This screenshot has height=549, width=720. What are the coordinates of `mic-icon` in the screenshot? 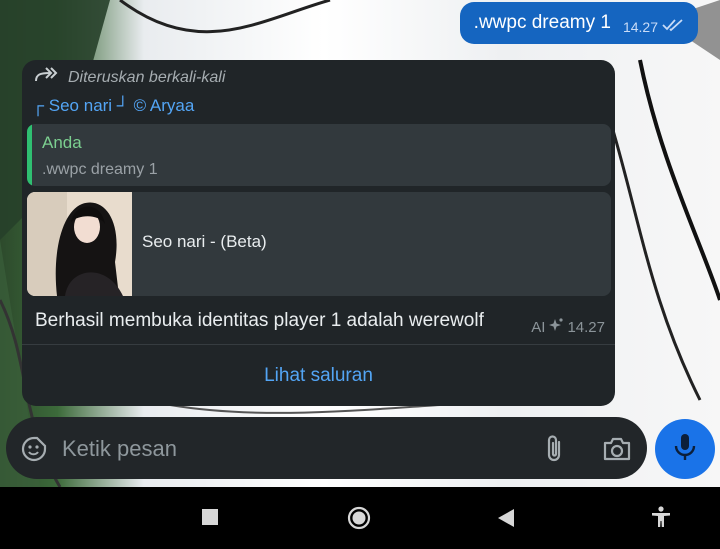 It's located at (685, 449).